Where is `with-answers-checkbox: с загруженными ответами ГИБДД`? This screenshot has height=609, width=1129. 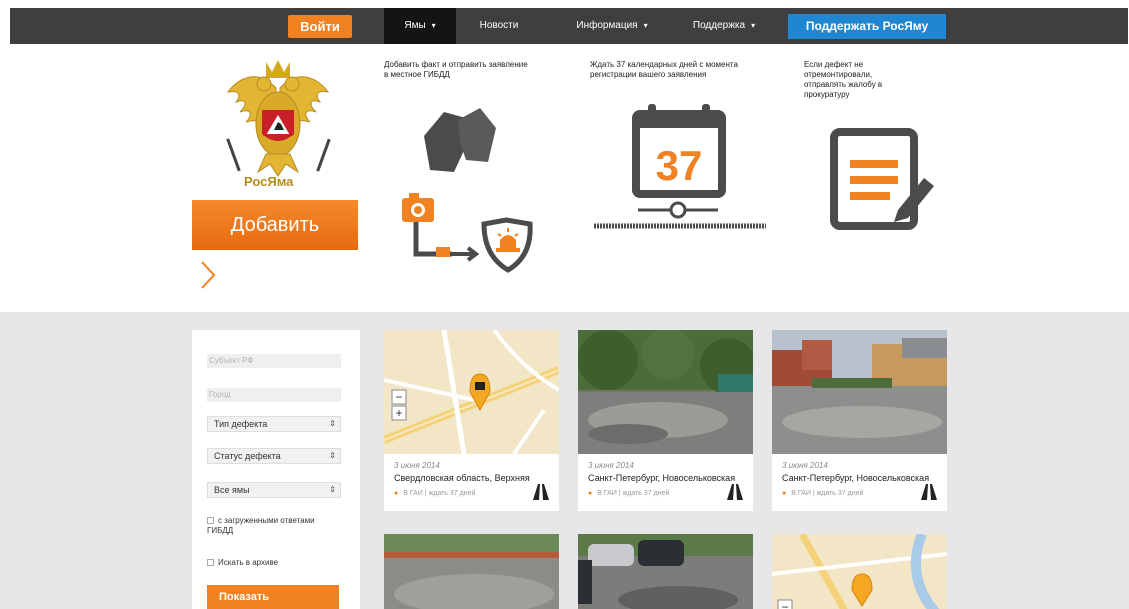 with-answers-checkbox: с загруженными ответами ГИБДД is located at coordinates (262, 526).